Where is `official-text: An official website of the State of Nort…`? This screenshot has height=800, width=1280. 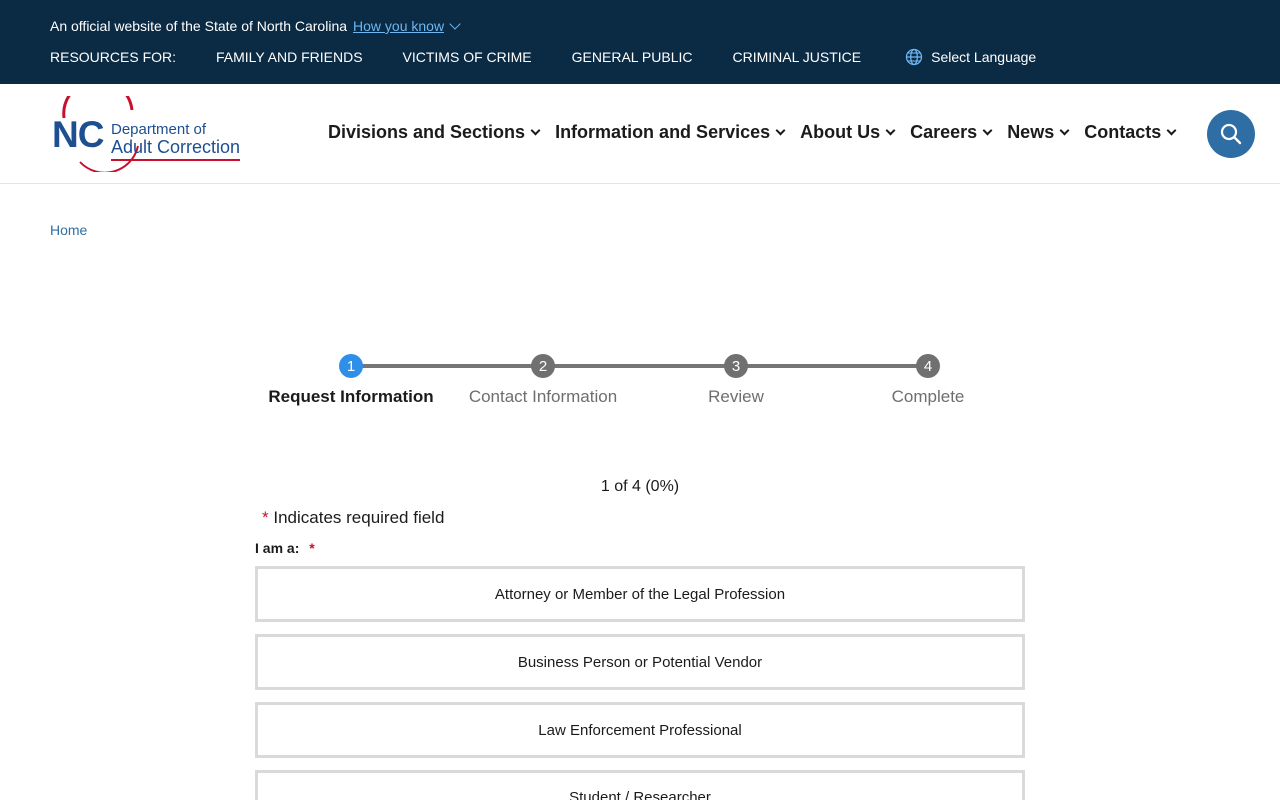 official-text: An official website of the State of Nort… is located at coordinates (199, 26).